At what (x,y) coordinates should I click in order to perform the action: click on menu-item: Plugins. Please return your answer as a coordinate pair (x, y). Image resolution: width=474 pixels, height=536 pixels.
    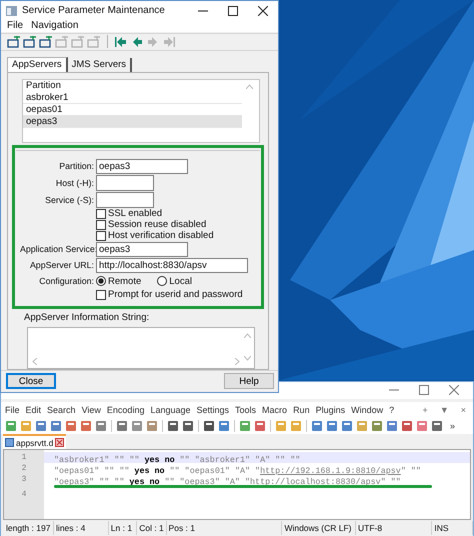
    Looking at the image, I should click on (331, 409).